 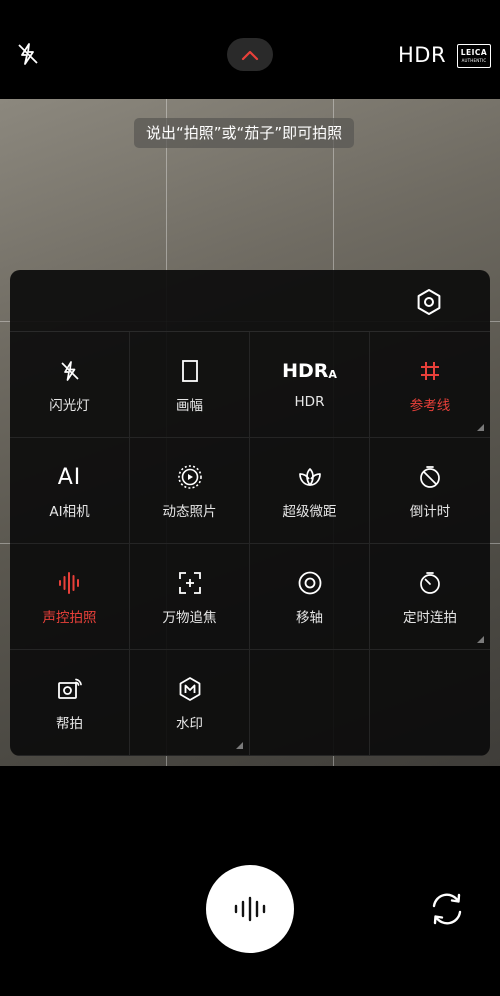 I want to click on quick-setting-super-macro: 超级微距, so click(x=310, y=491).